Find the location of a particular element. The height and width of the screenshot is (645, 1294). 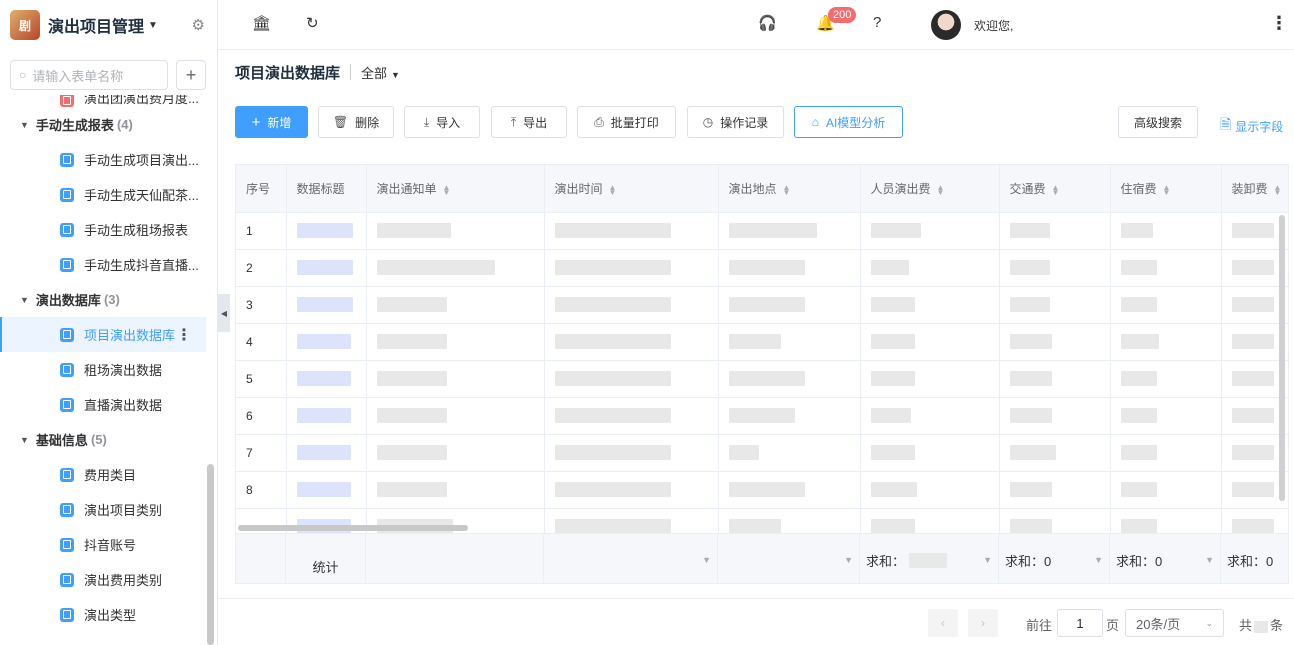

tree-group-manual-reports: ▼ 手动生成报表 (4) is located at coordinates (103, 124).